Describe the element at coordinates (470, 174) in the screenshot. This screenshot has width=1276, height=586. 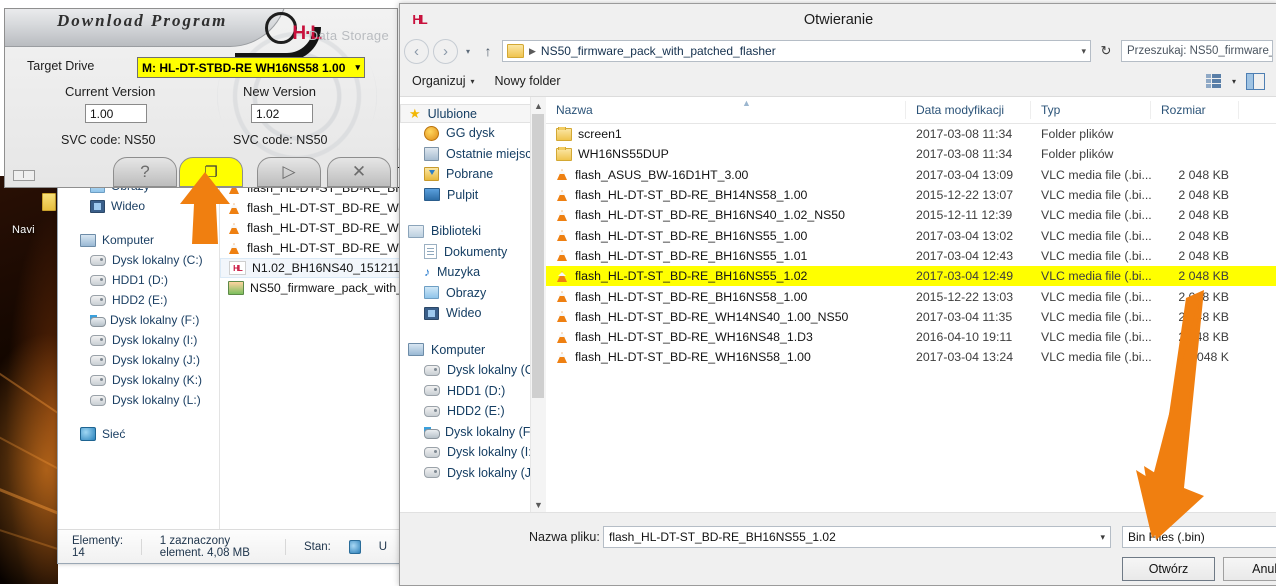
I see `sidebar-item-label: Pobrane` at that location.